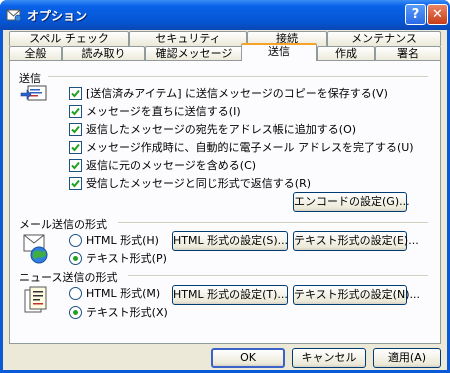 The image size is (450, 373). Describe the element at coordinates (68, 277) in the screenshot. I see `news-format-label: ニュース送信の形式` at that location.